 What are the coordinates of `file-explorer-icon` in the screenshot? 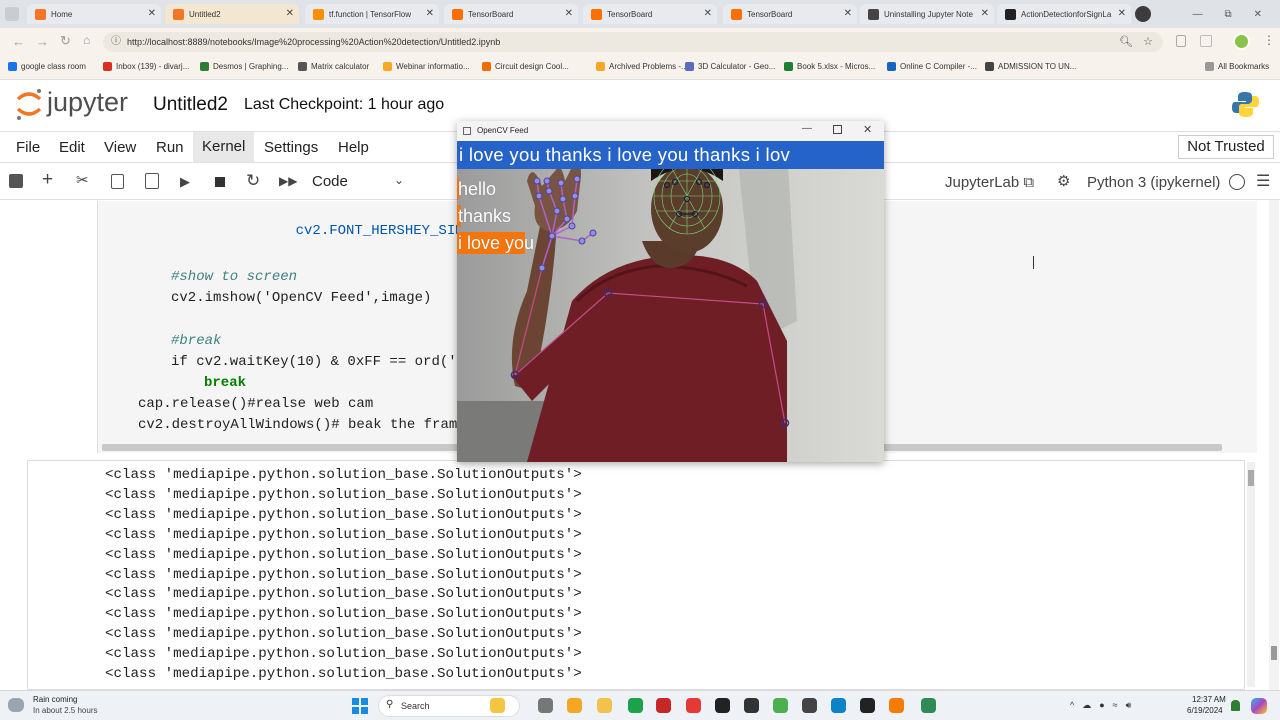 It's located at (497, 705).